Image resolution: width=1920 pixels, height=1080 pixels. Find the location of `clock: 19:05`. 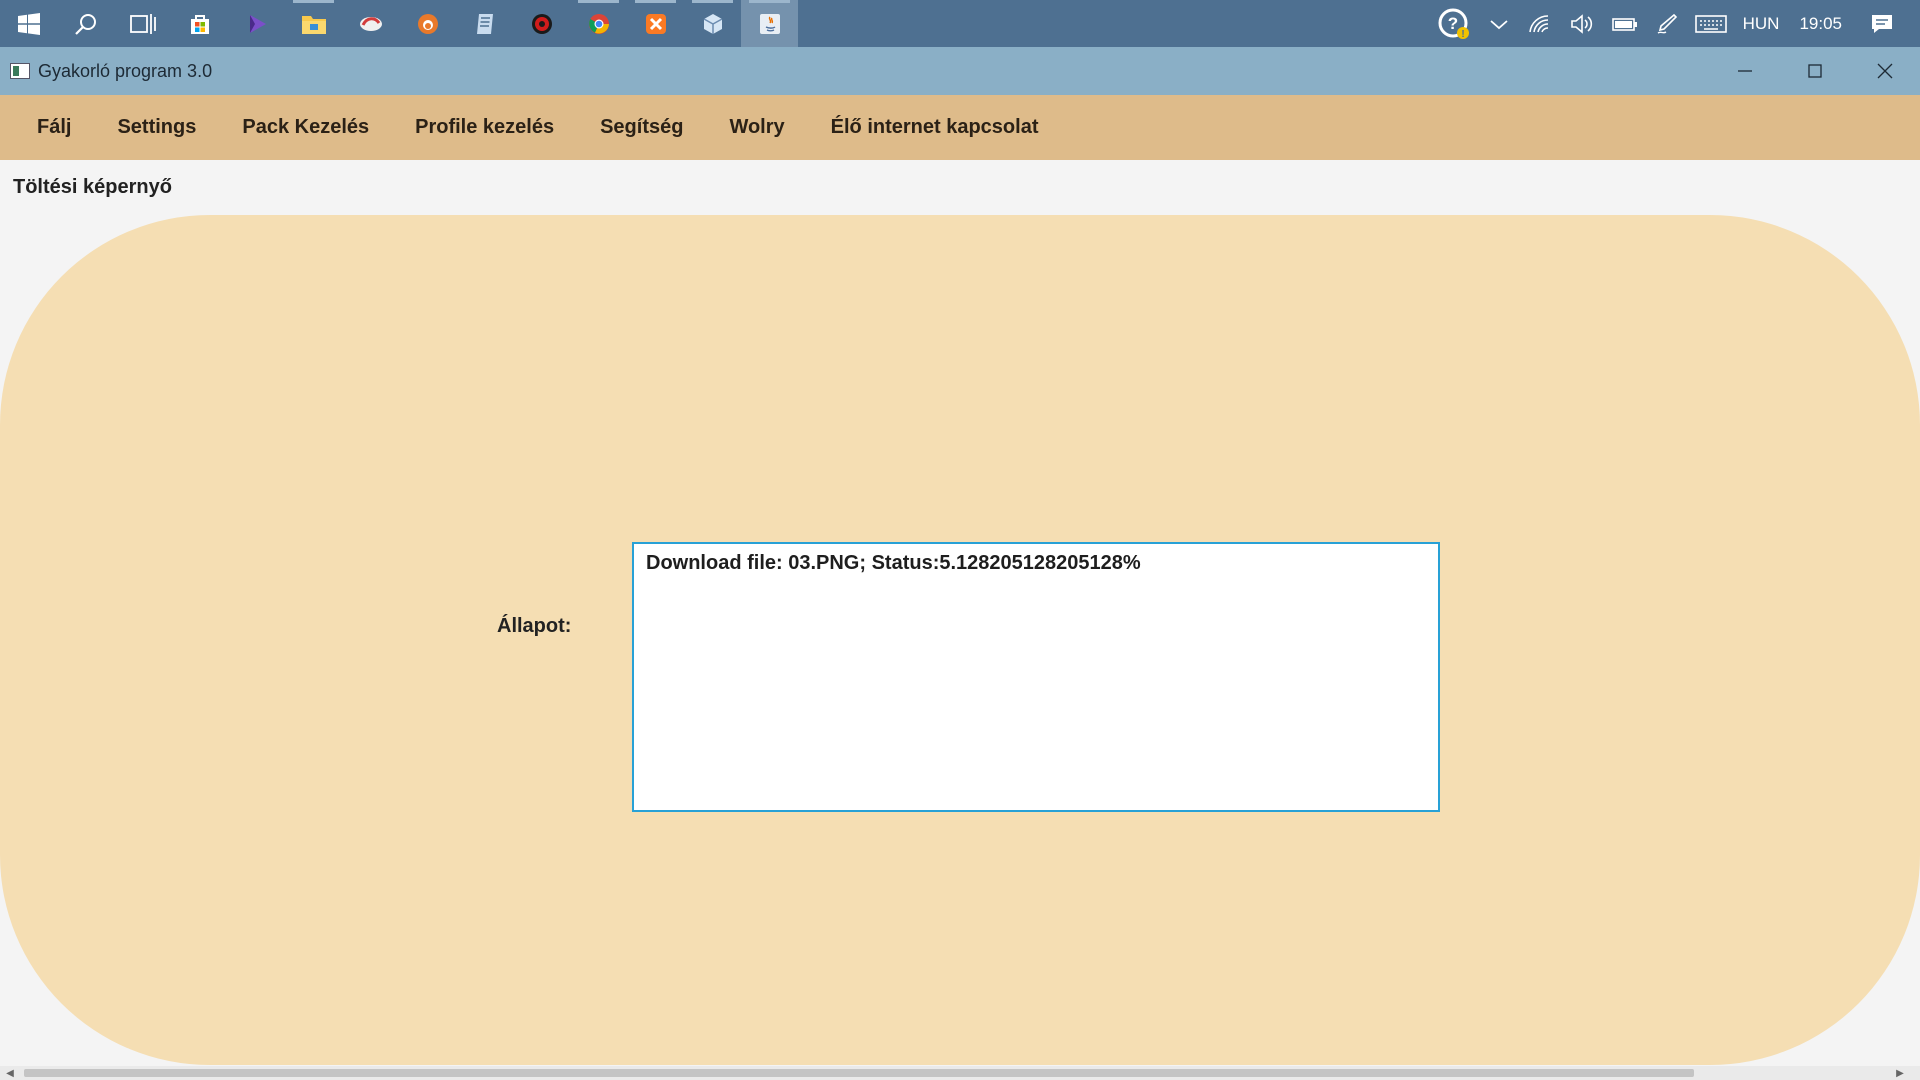

clock: 19:05 is located at coordinates (1823, 23).